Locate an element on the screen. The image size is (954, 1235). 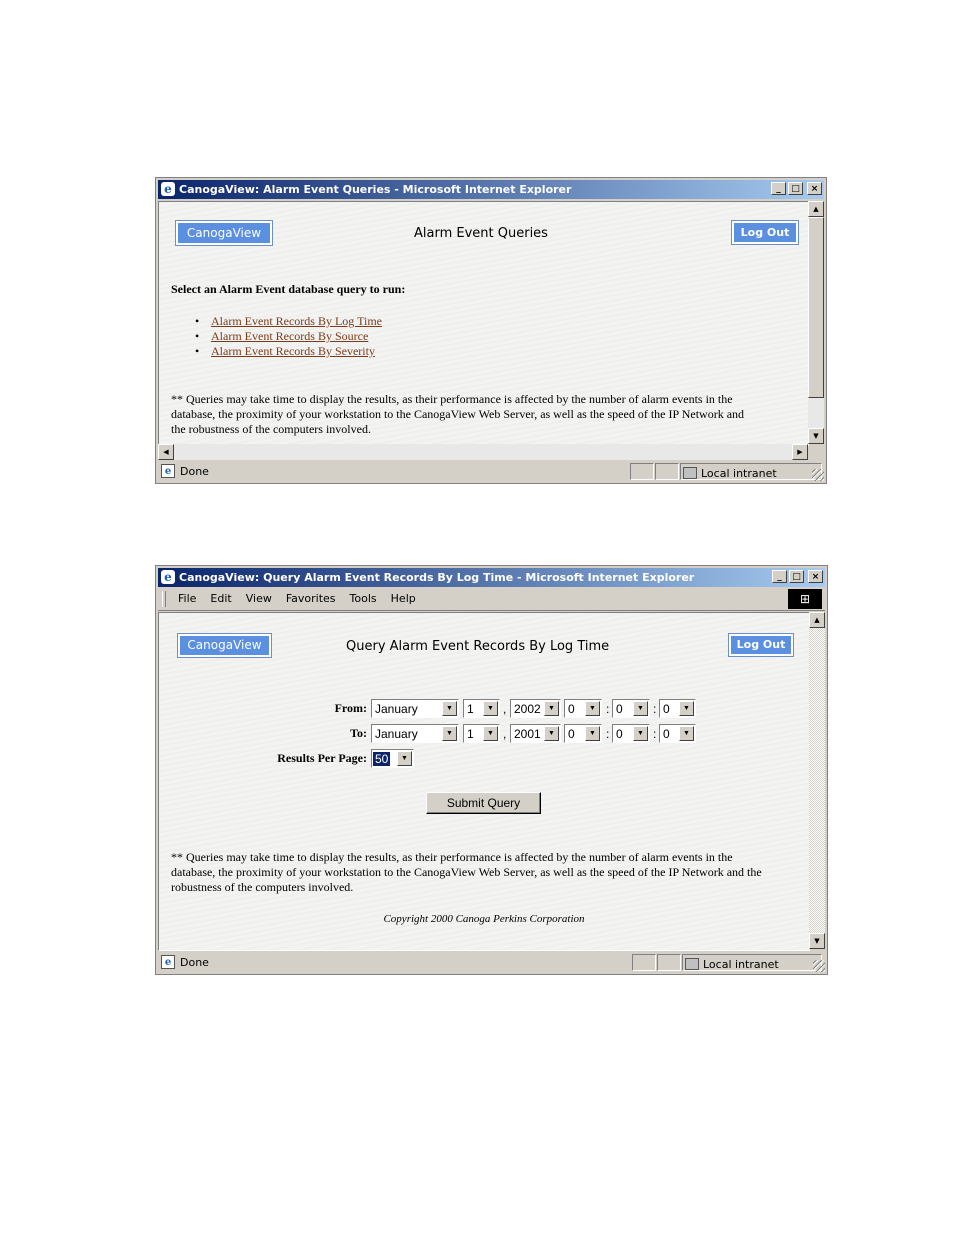
menu-file: File is located at coordinates (187, 598).